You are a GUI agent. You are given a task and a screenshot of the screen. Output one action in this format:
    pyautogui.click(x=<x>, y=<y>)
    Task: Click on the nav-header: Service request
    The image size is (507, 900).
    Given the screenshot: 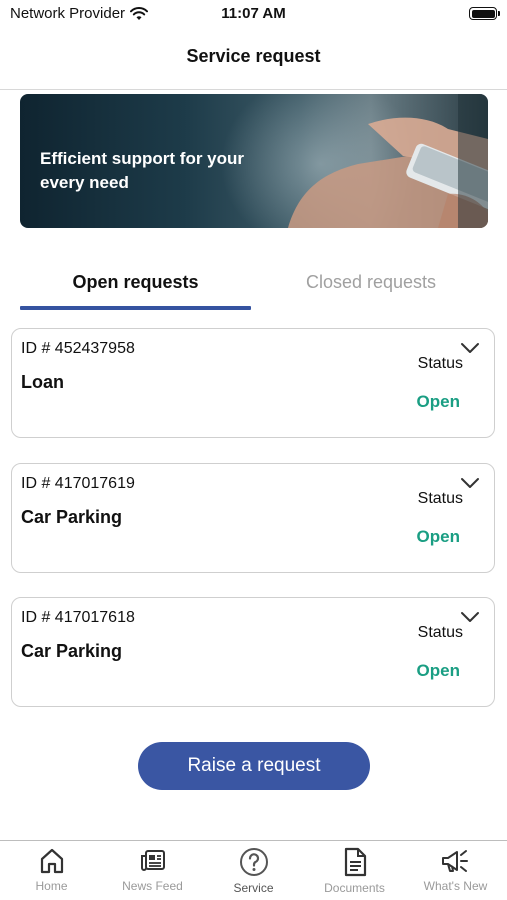 What is the action you would take?
    pyautogui.click(x=253, y=59)
    